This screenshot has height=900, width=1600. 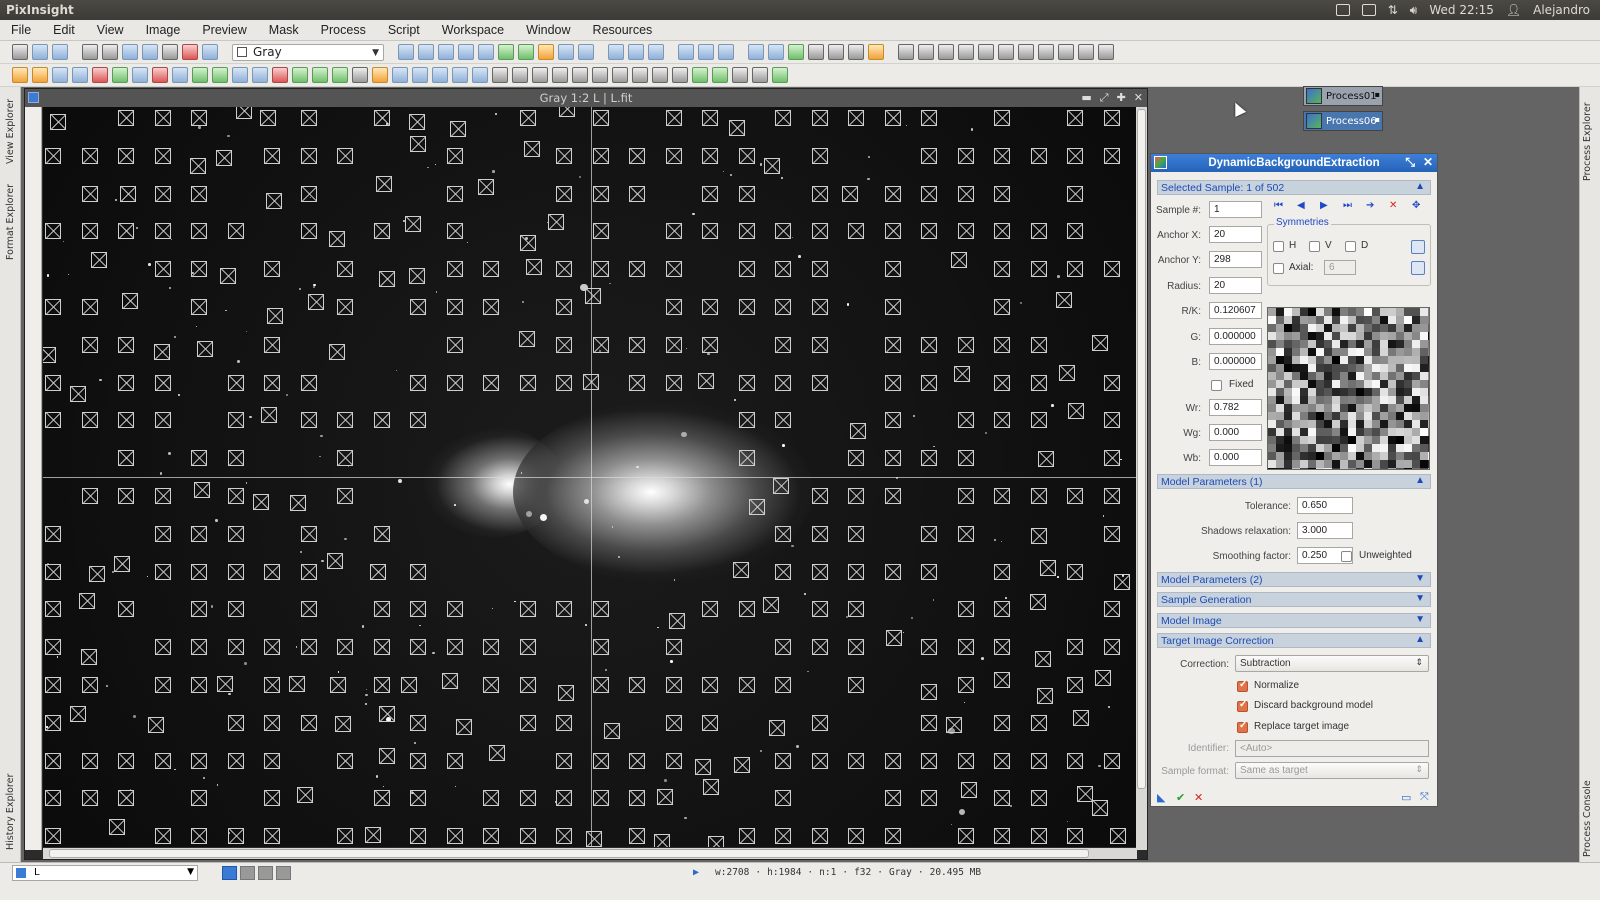 What do you see at coordinates (636, 52) in the screenshot?
I see `zoom-2-icon` at bounding box center [636, 52].